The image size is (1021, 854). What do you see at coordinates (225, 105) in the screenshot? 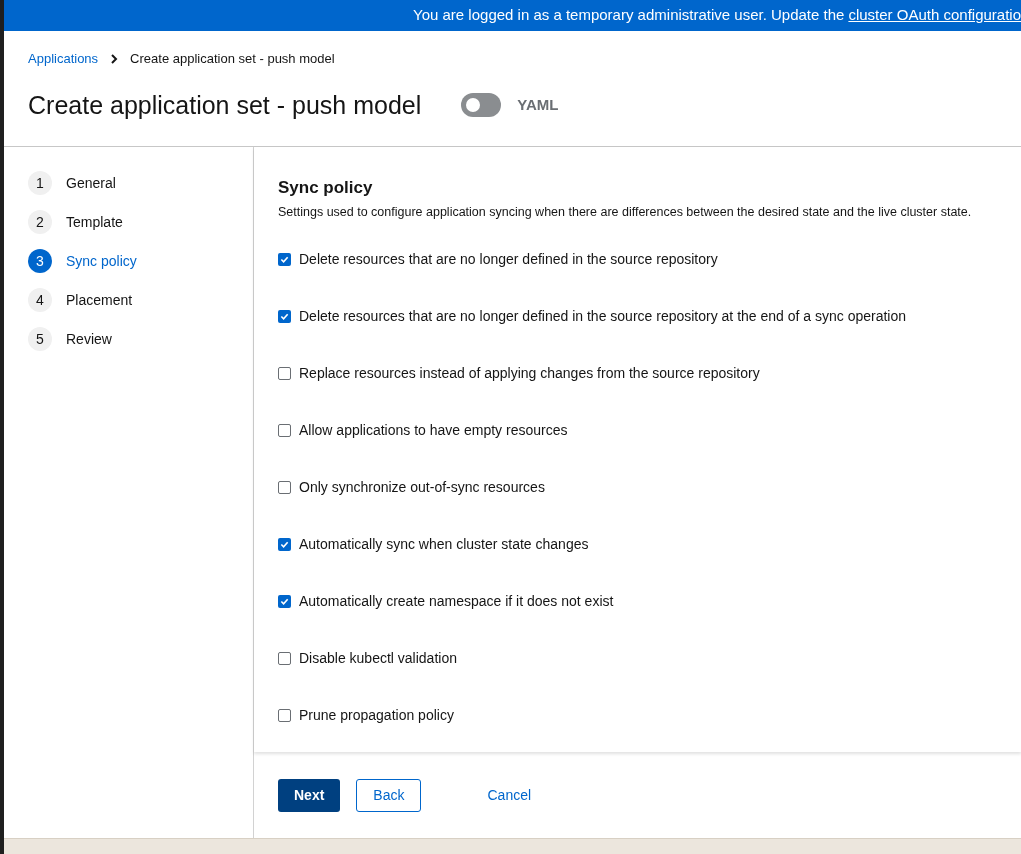
I see `page-title: Create application set - push model` at bounding box center [225, 105].